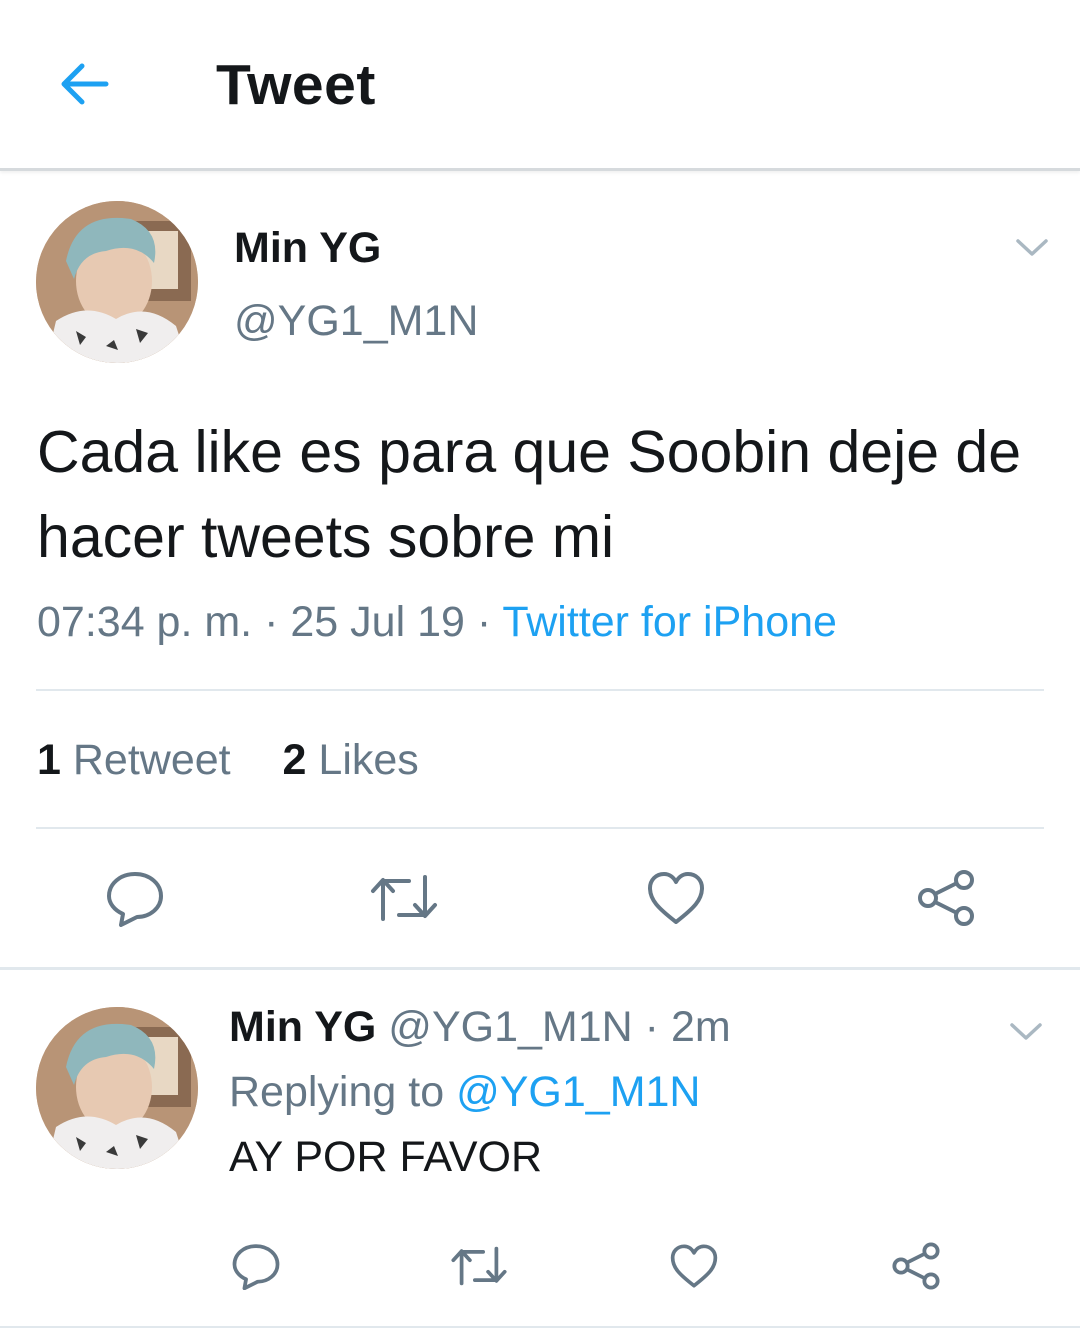 The height and width of the screenshot is (1335, 1080). What do you see at coordinates (294, 760) in the screenshot?
I see `like-count: 2` at bounding box center [294, 760].